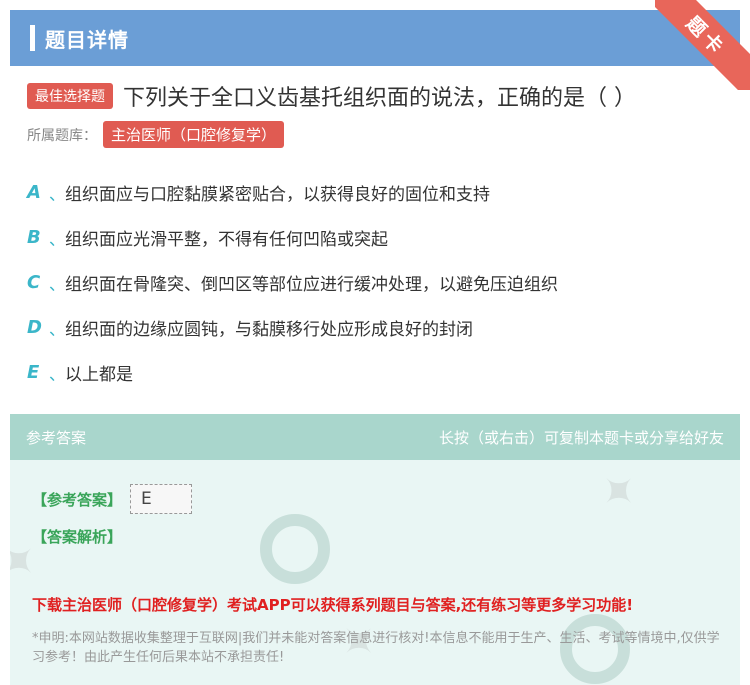 Image resolution: width=750 pixels, height=685 pixels. I want to click on option-letter: E, so click(33, 372).